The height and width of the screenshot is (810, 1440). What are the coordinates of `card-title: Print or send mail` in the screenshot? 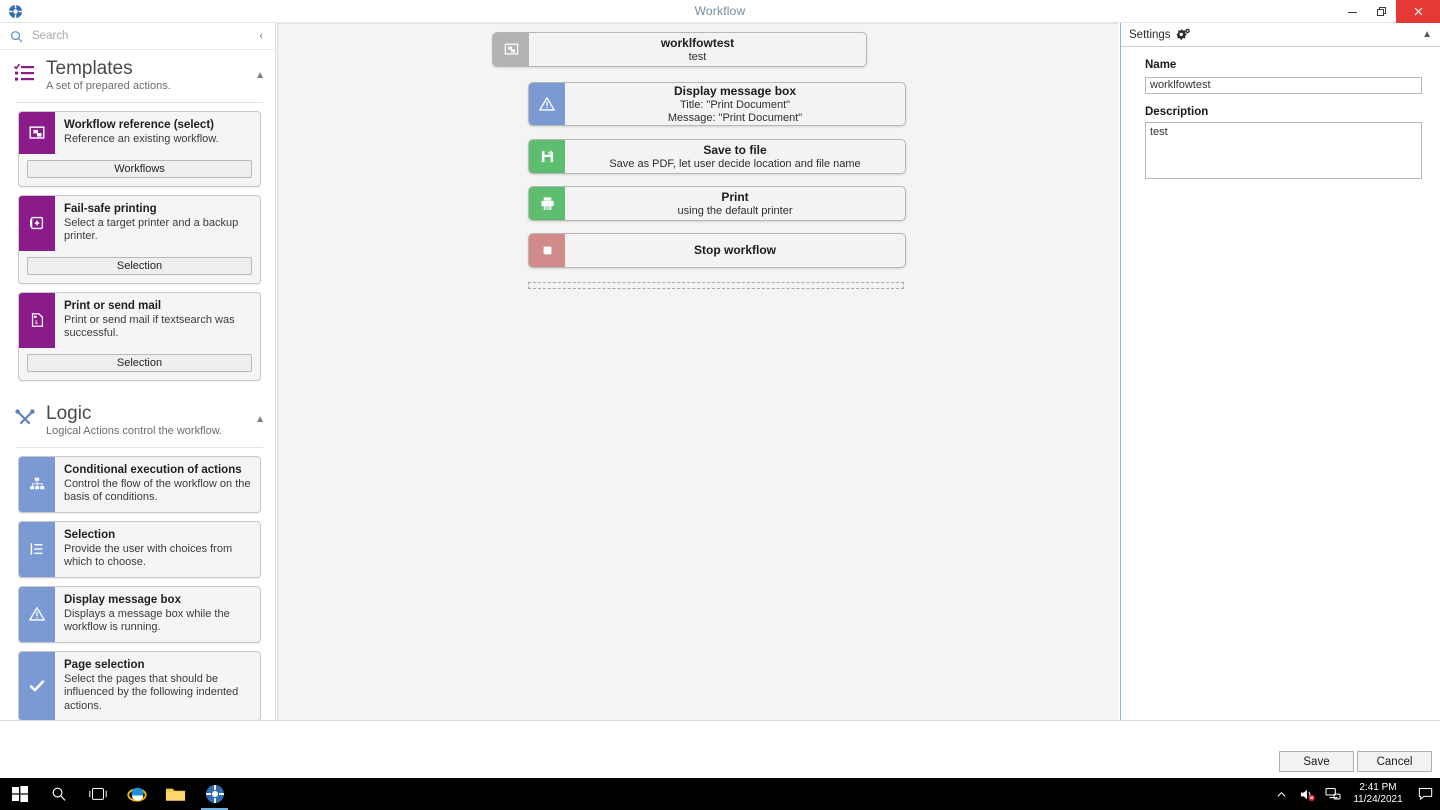 It's located at (113, 305).